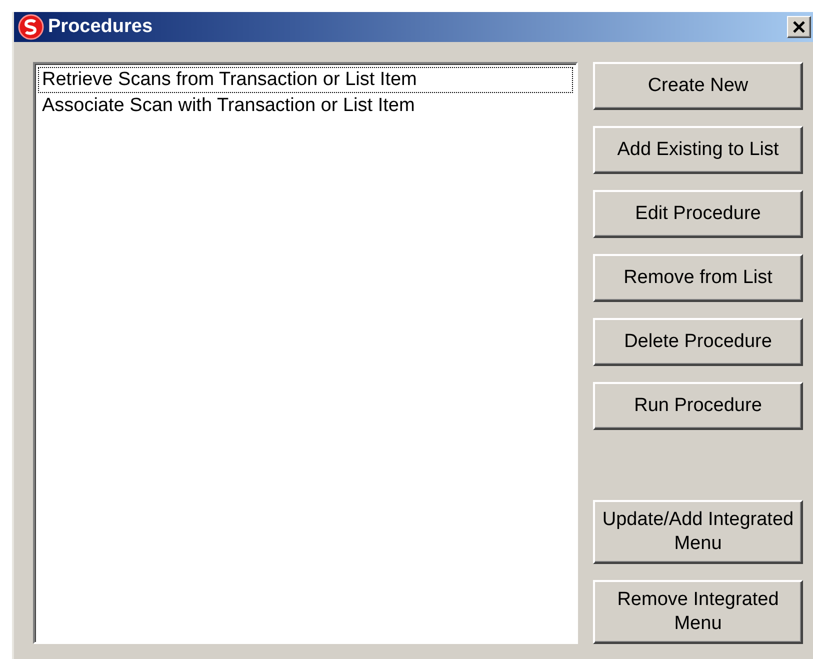 Image resolution: width=813 pixels, height=659 pixels. I want to click on action-button: Remove from List, so click(698, 278).